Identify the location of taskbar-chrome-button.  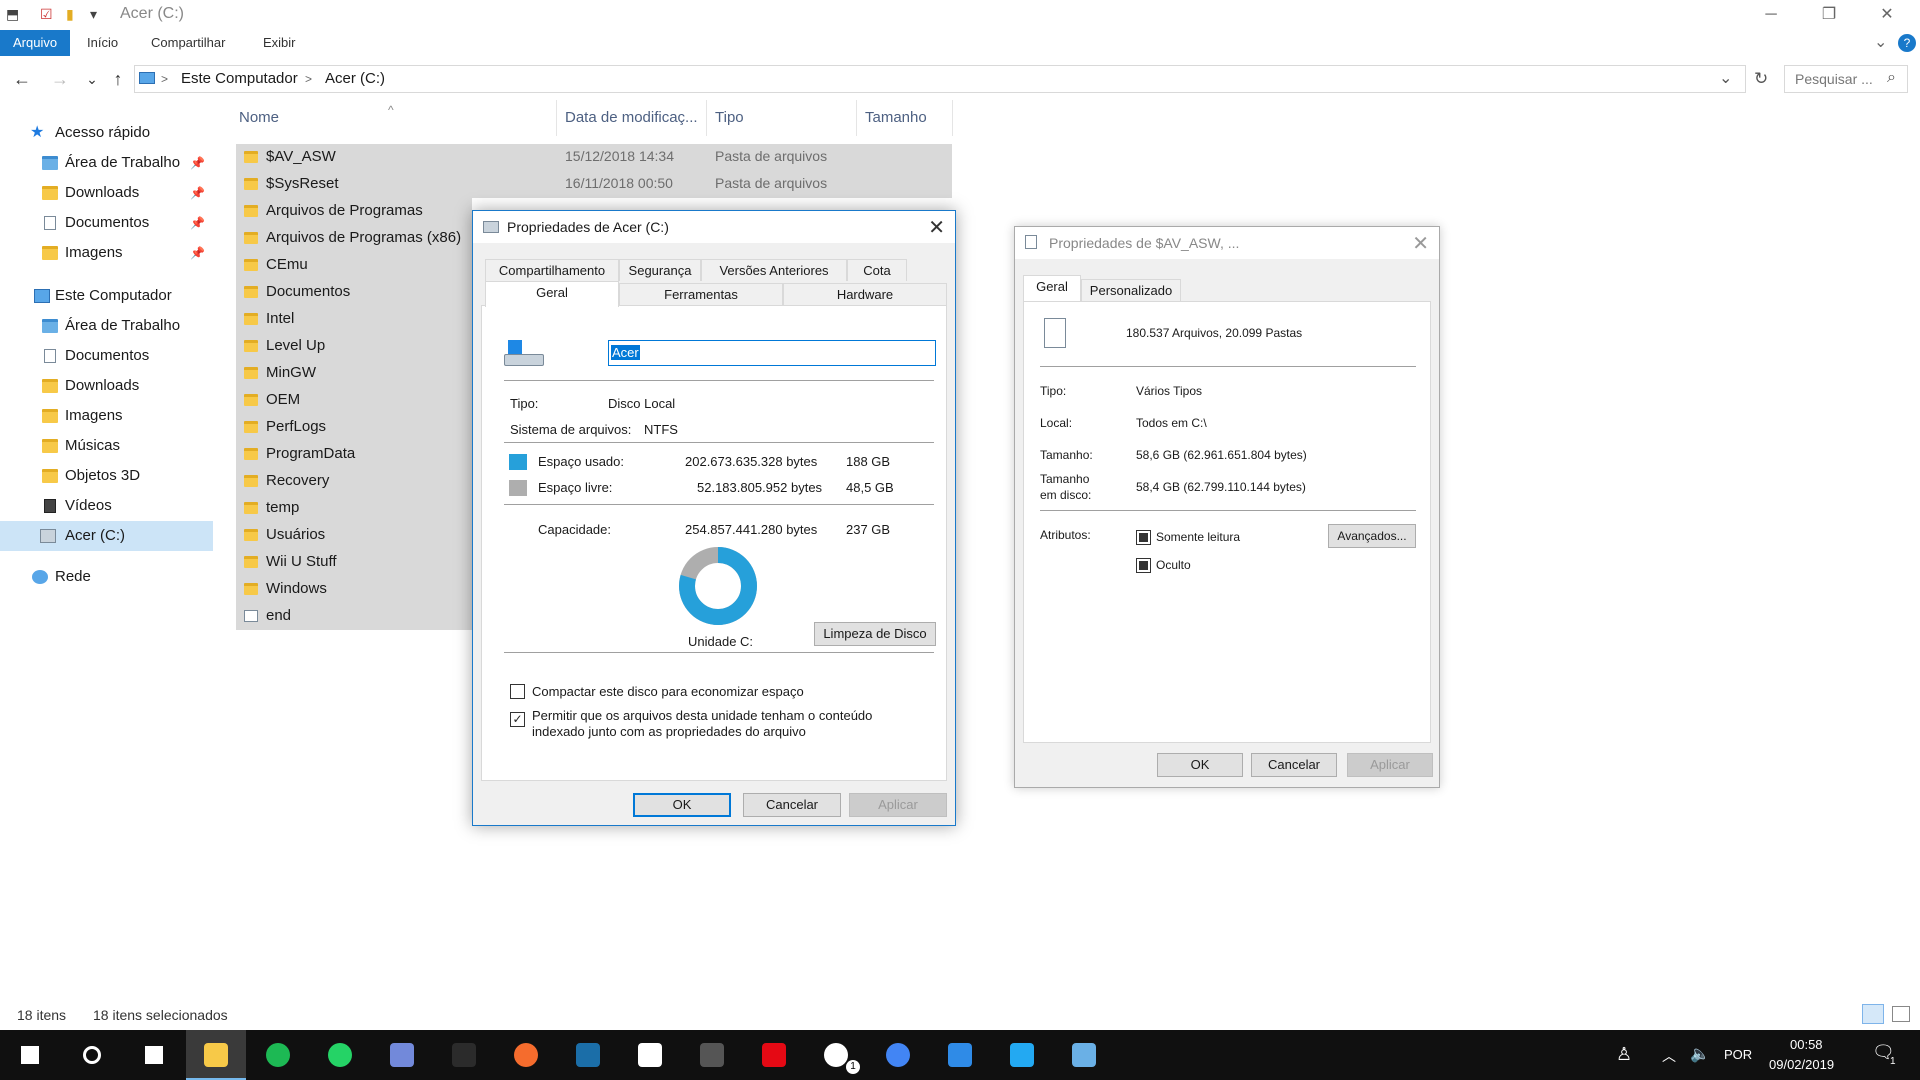
(898, 1055).